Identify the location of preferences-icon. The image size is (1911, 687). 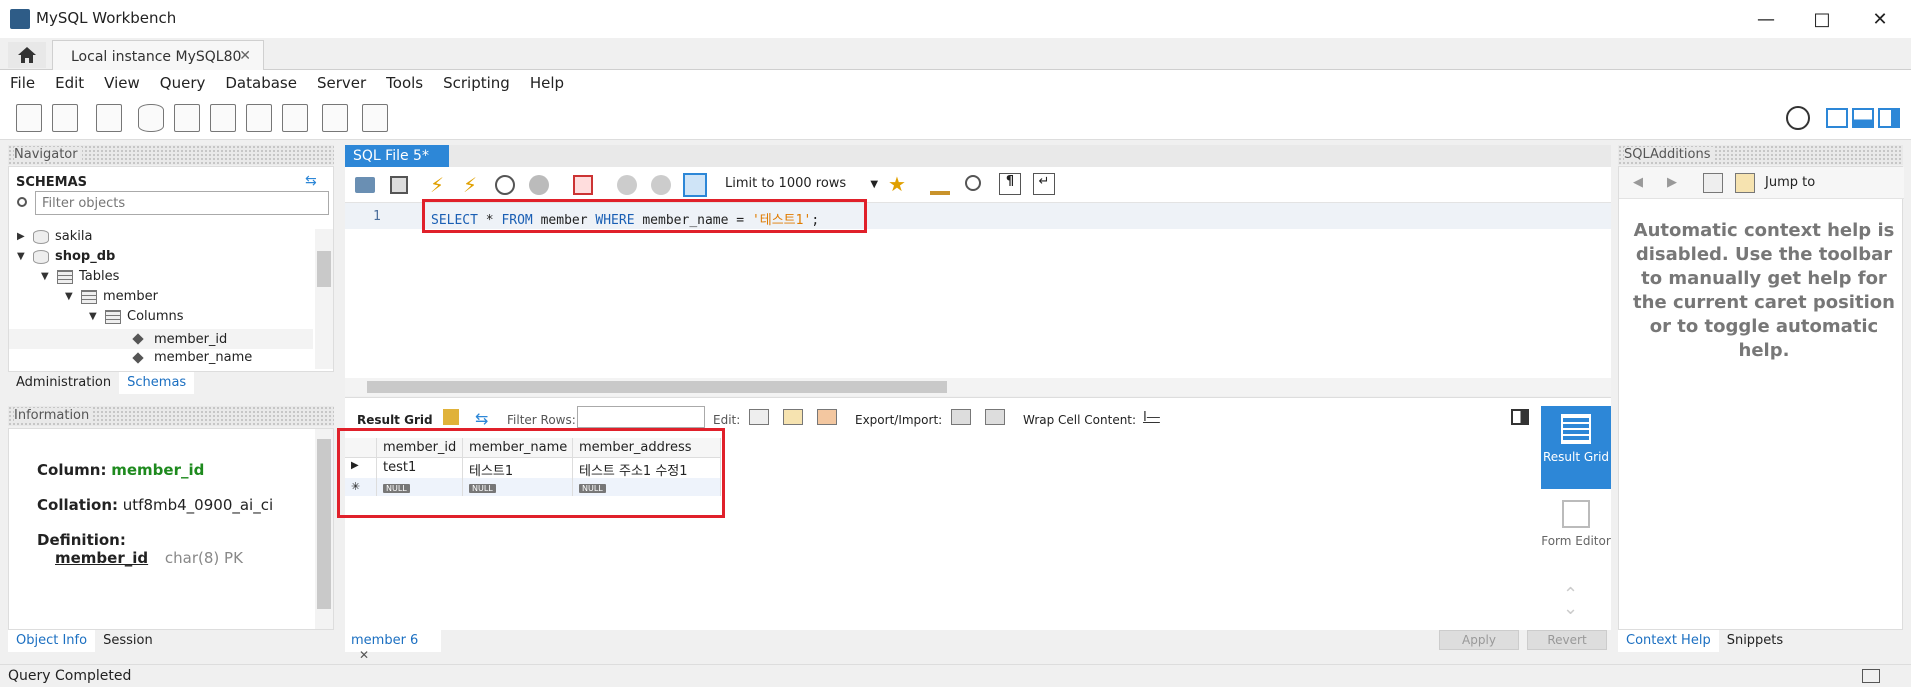
(1798, 118).